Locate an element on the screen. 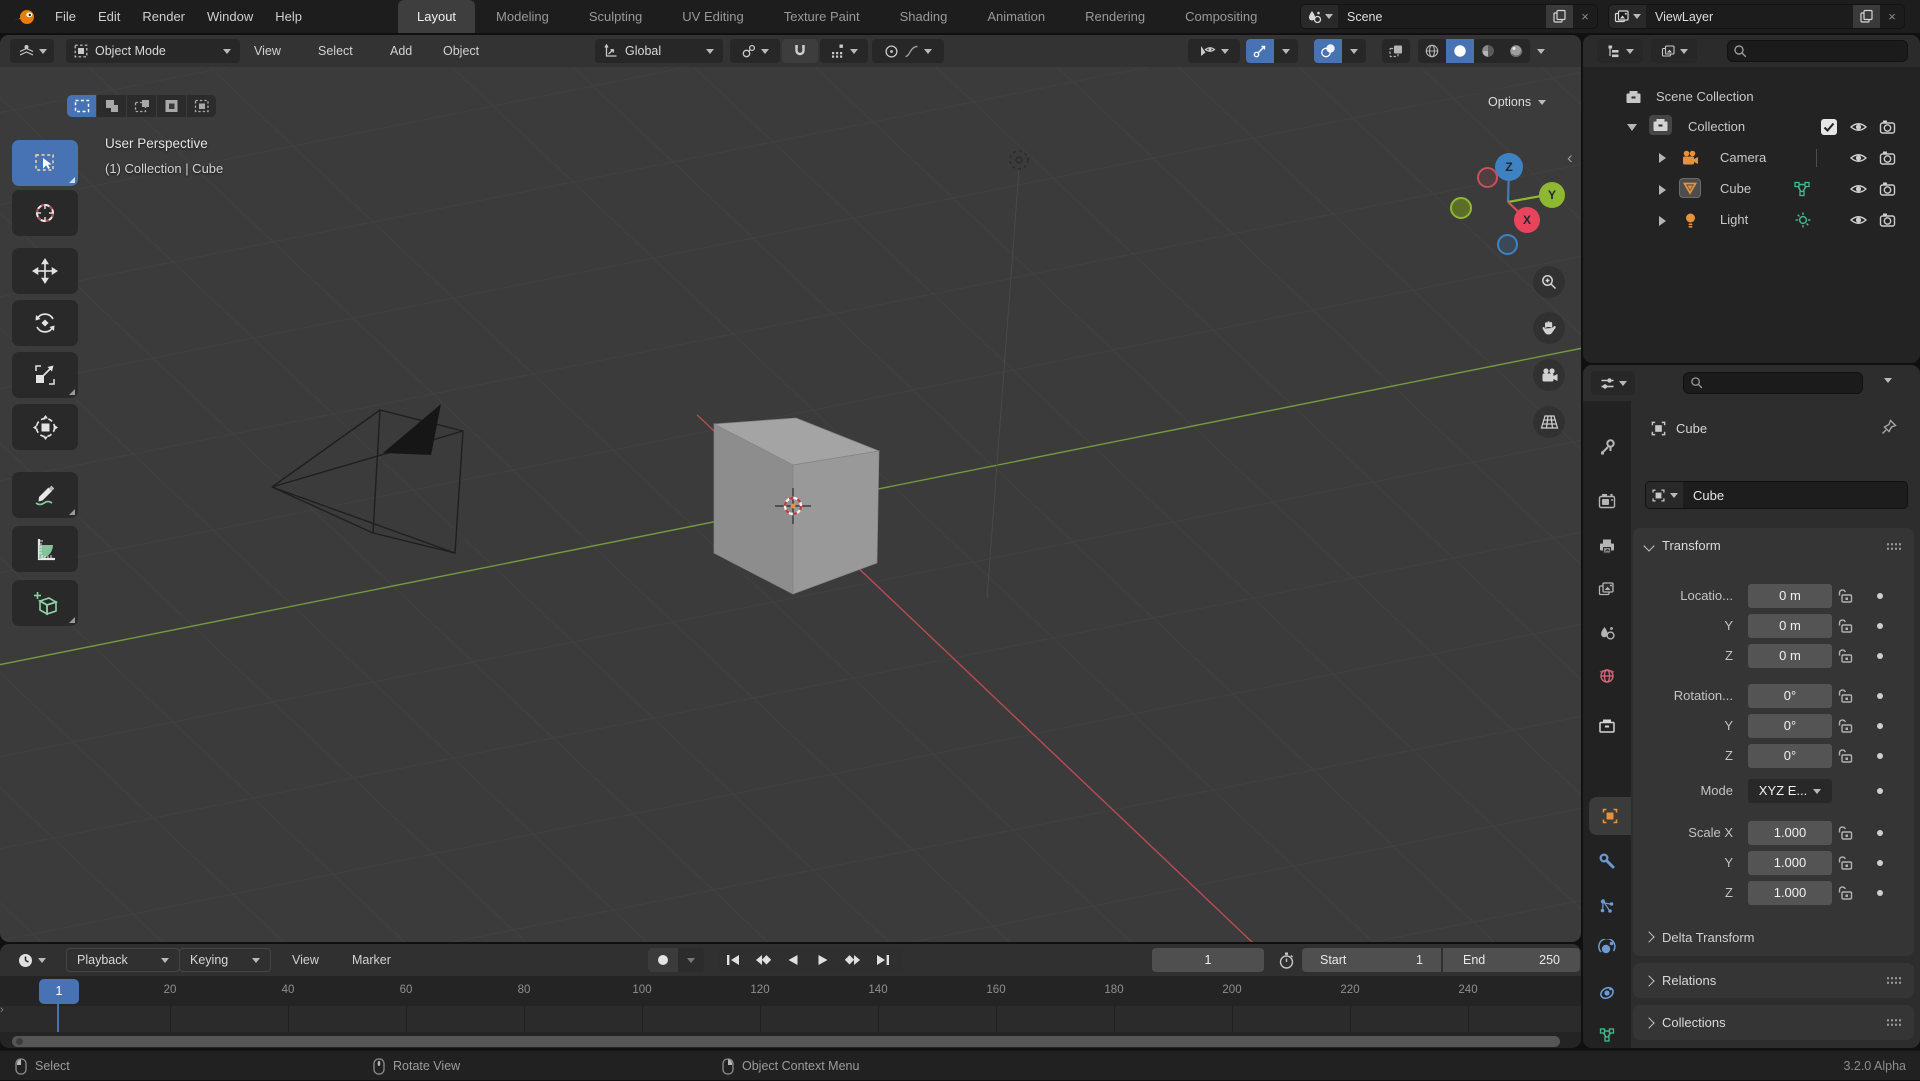 This screenshot has height=1081, width=1920. delta-transform-section: Delta Transform is located at coordinates (1699, 937).